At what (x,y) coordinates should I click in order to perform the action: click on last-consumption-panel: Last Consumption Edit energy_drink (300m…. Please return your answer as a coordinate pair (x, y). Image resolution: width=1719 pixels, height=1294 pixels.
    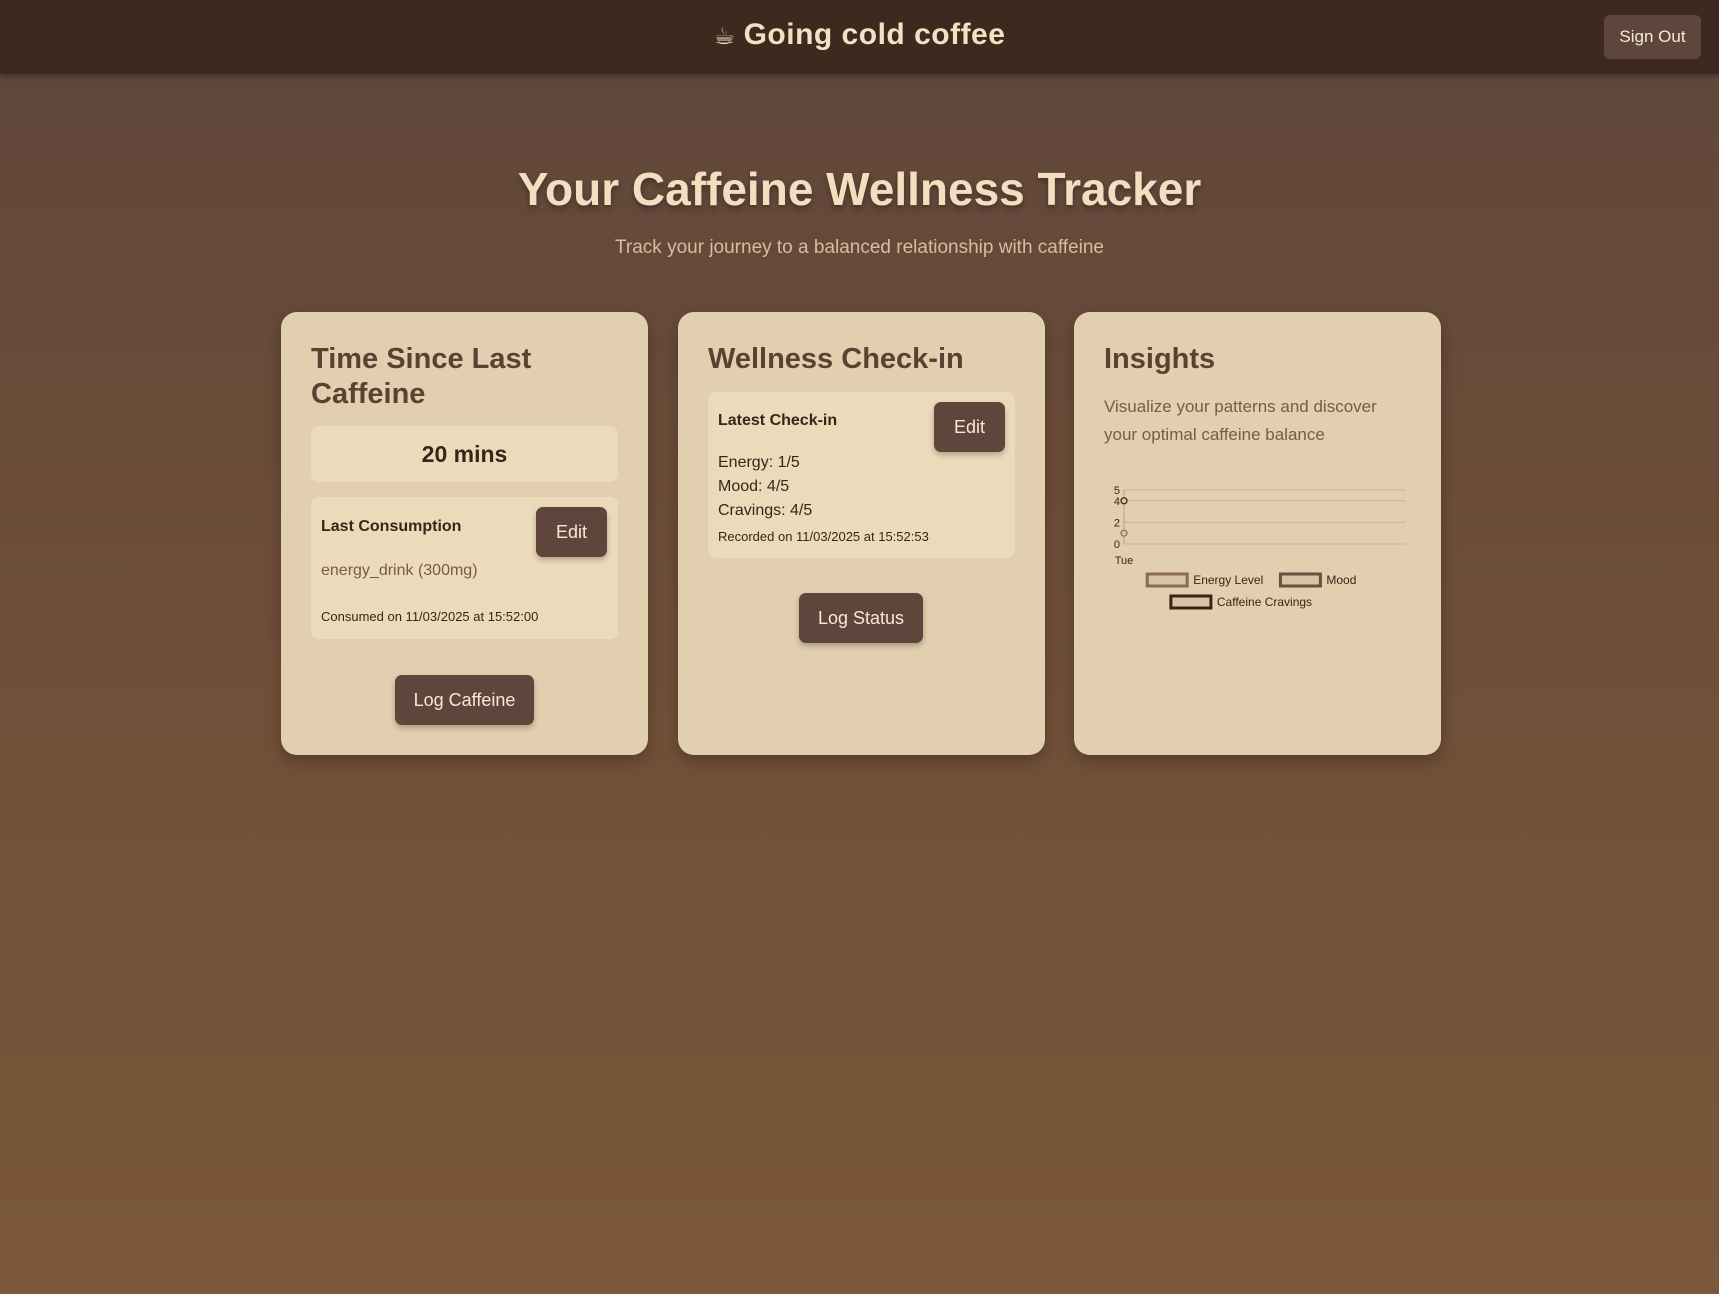
    Looking at the image, I should click on (464, 568).